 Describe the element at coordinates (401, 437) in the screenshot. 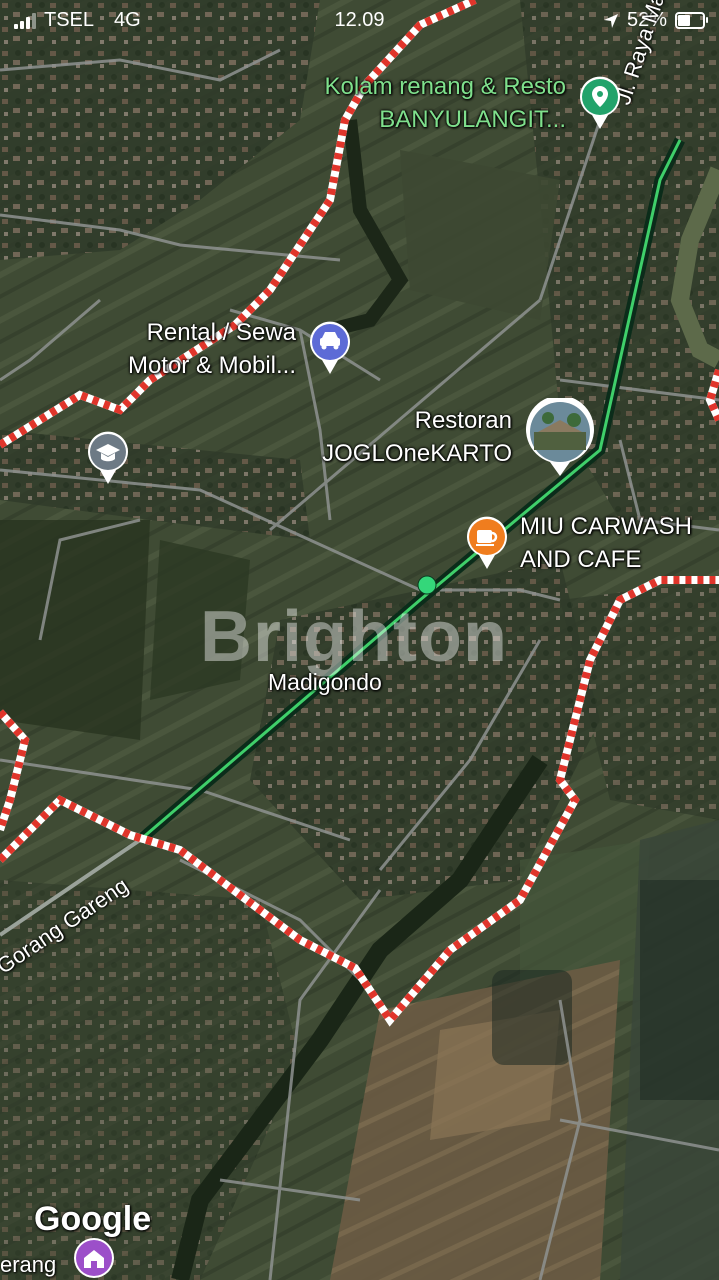

I see `place-label-restoran: Restoran JOGLOneKARTO` at that location.